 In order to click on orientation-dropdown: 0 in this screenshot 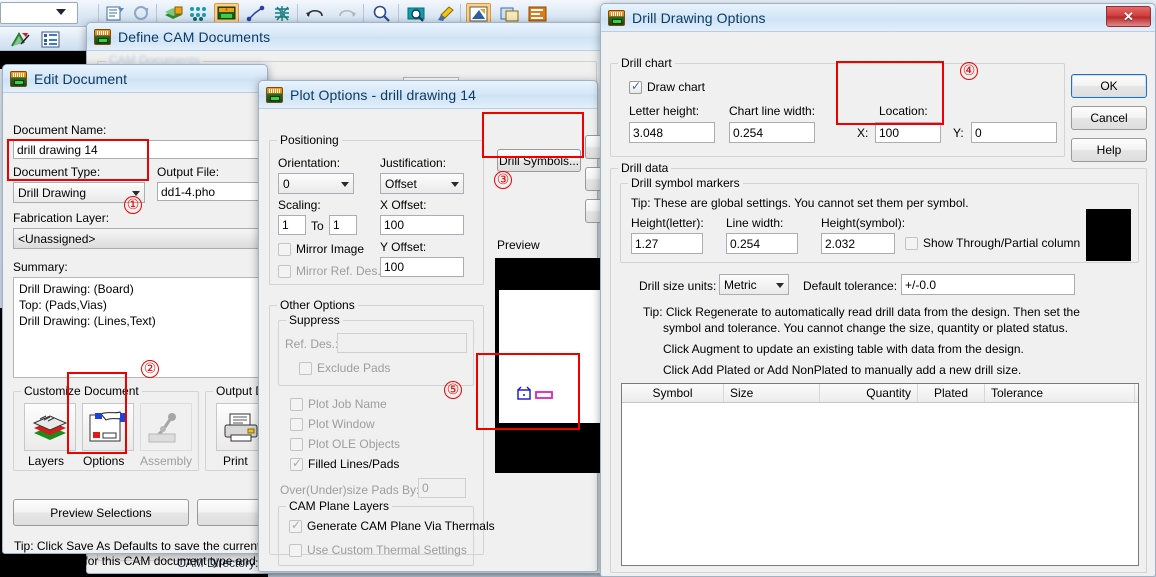, I will do `click(316, 183)`.